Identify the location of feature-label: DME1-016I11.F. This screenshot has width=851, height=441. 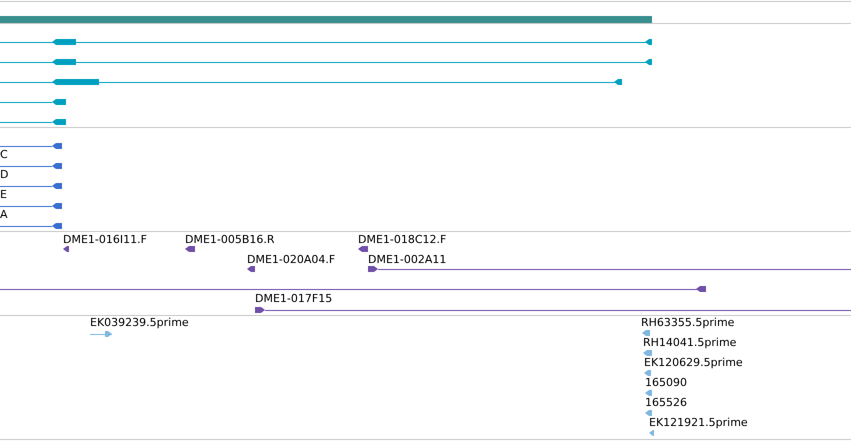
(105, 240).